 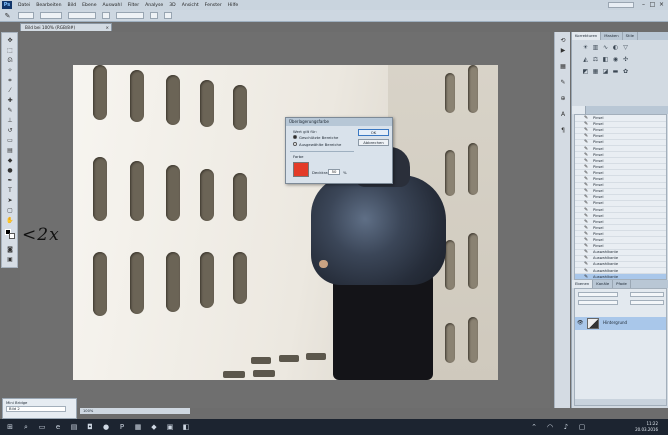 What do you see at coordinates (10, 60) in the screenshot?
I see `lasso-tool-icon: ᘏ` at bounding box center [10, 60].